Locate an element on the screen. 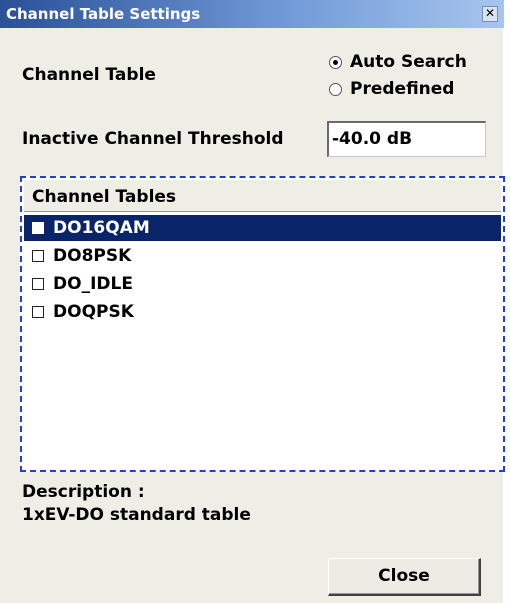 This screenshot has width=510, height=603. radio-auto-search-label: Auto Search is located at coordinates (408, 62).